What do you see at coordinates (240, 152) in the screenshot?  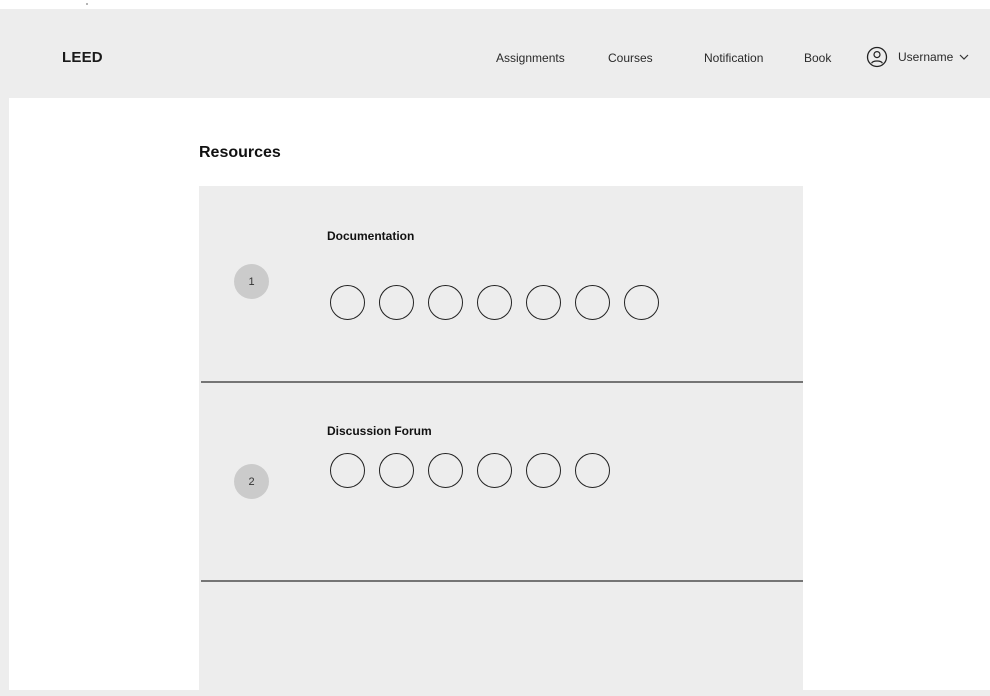 I see `page-title: Resources` at bounding box center [240, 152].